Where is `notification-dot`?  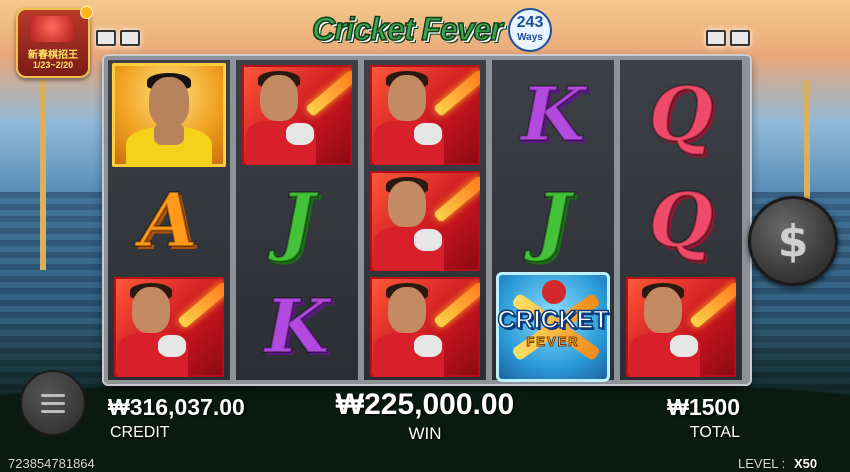 notification-dot is located at coordinates (86, 12).